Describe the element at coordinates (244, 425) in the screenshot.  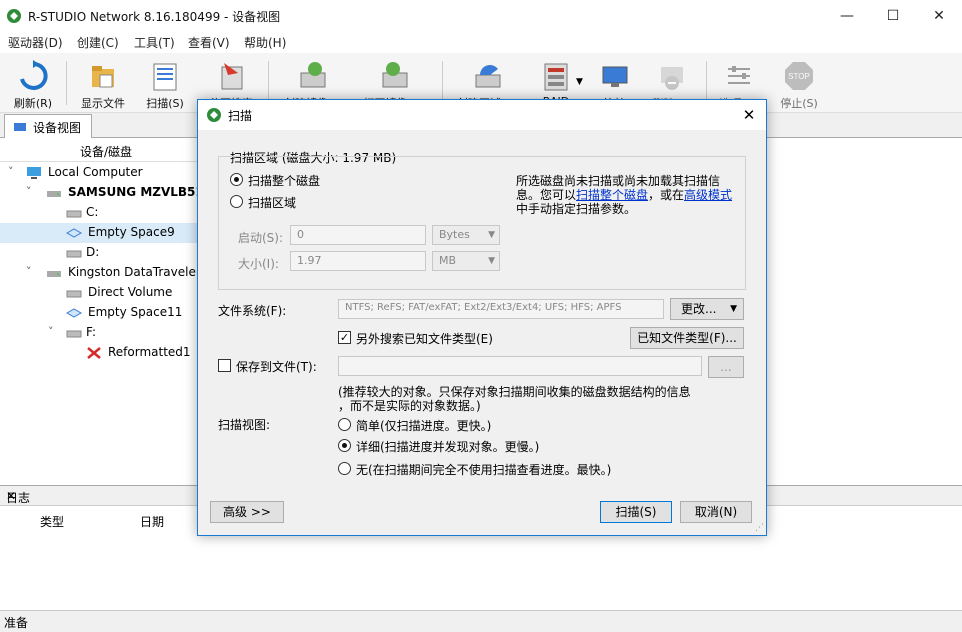
I see `scan-view-label: 扫描视图:` at that location.